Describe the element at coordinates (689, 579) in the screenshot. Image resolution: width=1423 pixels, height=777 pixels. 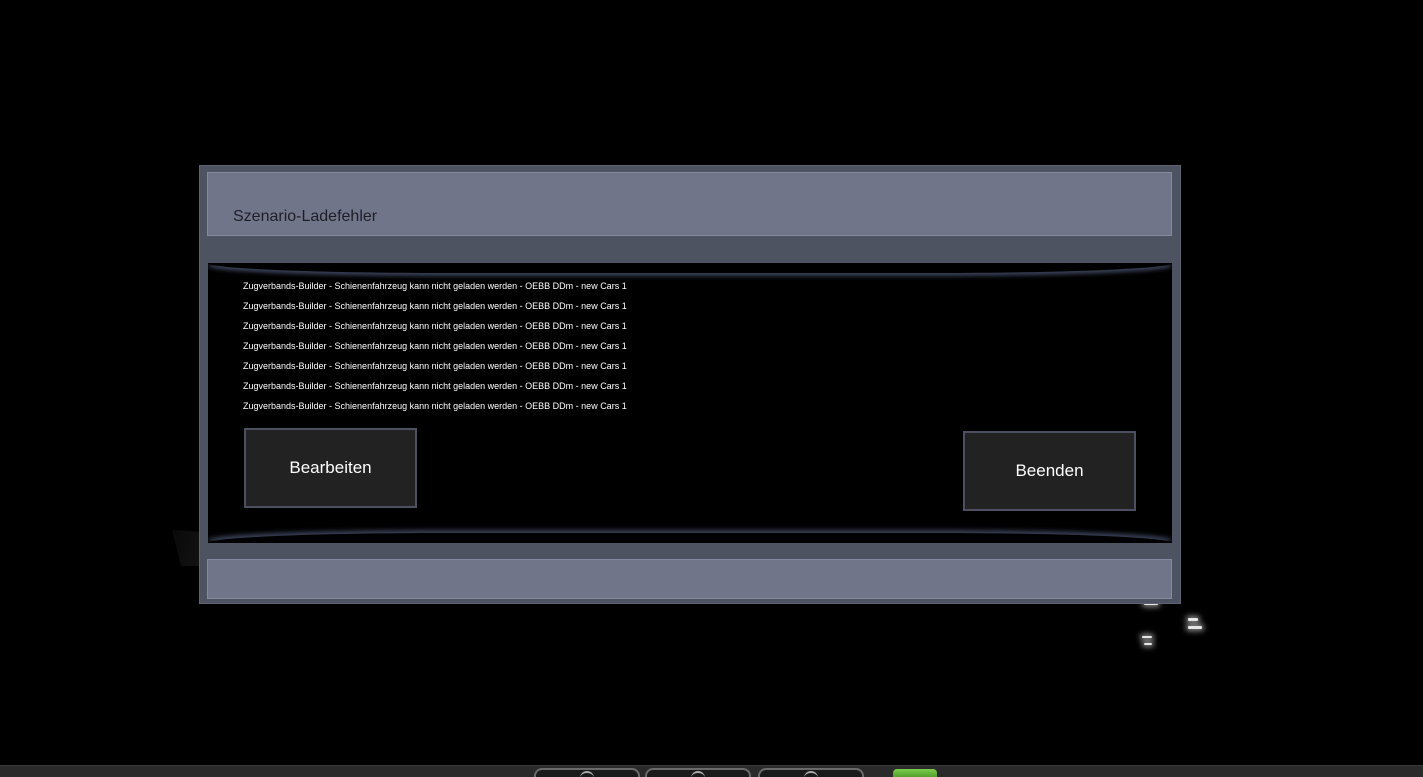
I see `dialog-footer-bar` at that location.